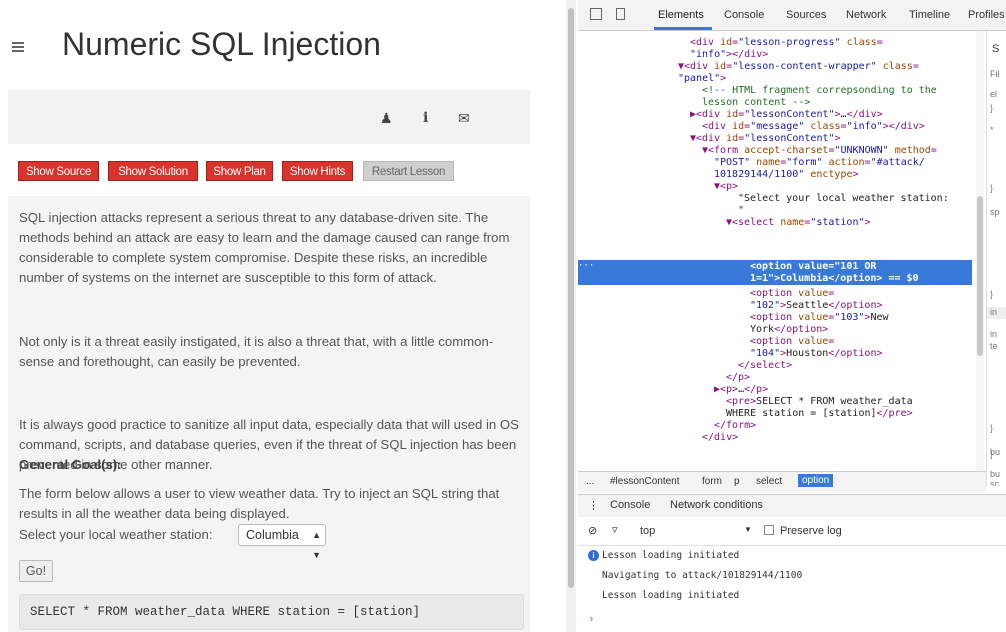 Image resolution: width=1006 pixels, height=632 pixels. What do you see at coordinates (929, 15) in the screenshot?
I see `tab-timeline: Timeline` at bounding box center [929, 15].